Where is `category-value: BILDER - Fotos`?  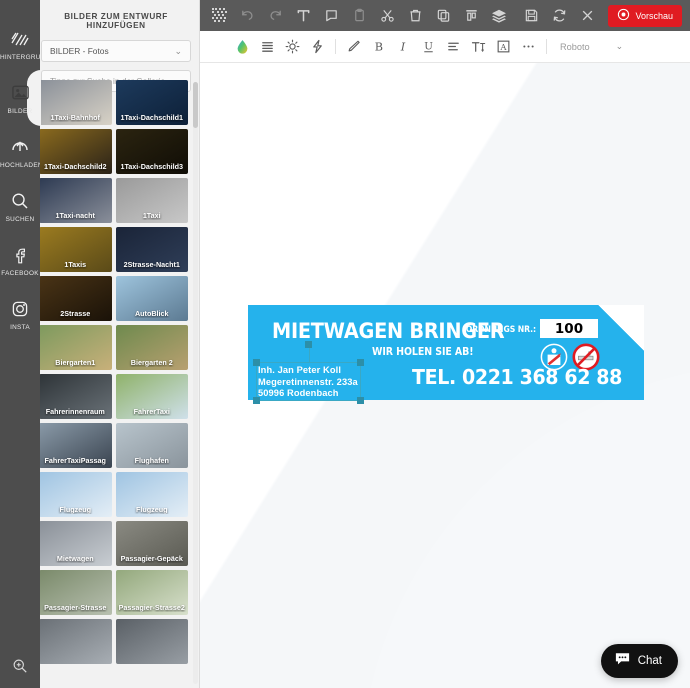 category-value: BILDER - Fotos is located at coordinates (79, 51).